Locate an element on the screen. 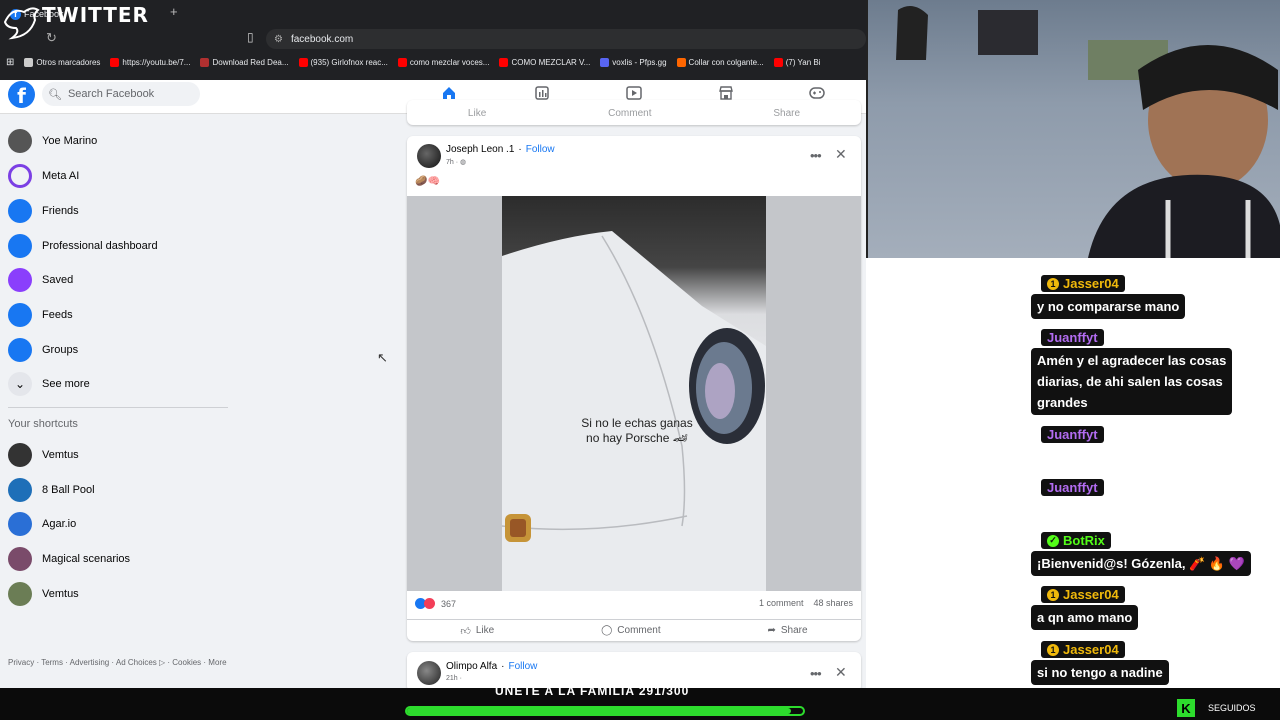  sidebar-item-feeds: Feeds is located at coordinates (40, 315).